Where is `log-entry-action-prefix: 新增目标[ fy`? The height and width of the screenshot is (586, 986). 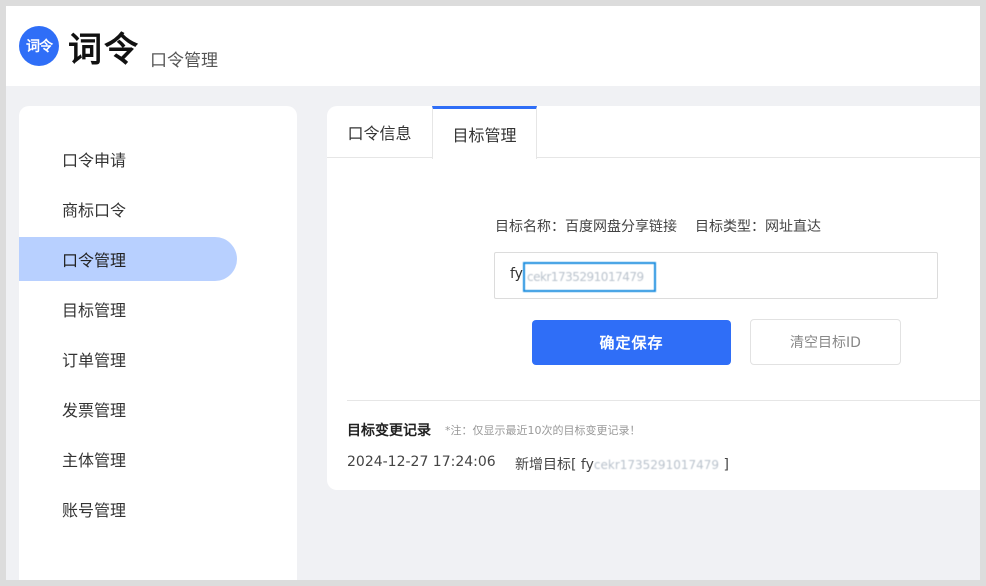
log-entry-action-prefix: 新增目标[ fy is located at coordinates (554, 465).